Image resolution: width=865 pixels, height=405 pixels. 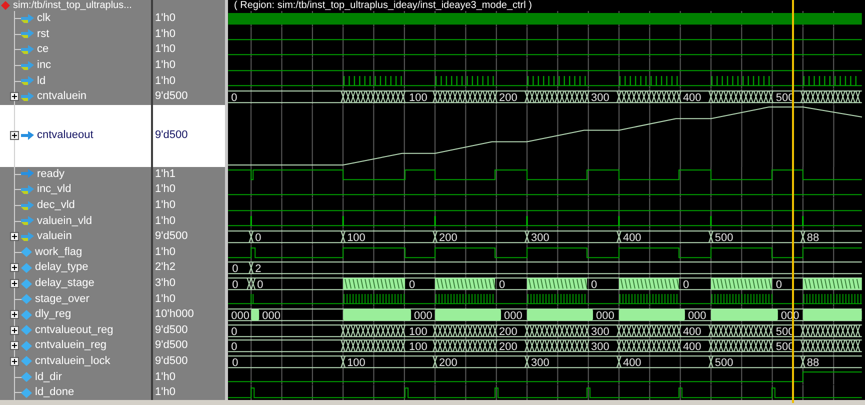 I want to click on signal-name: cntvalueout_reg, so click(x=74, y=330).